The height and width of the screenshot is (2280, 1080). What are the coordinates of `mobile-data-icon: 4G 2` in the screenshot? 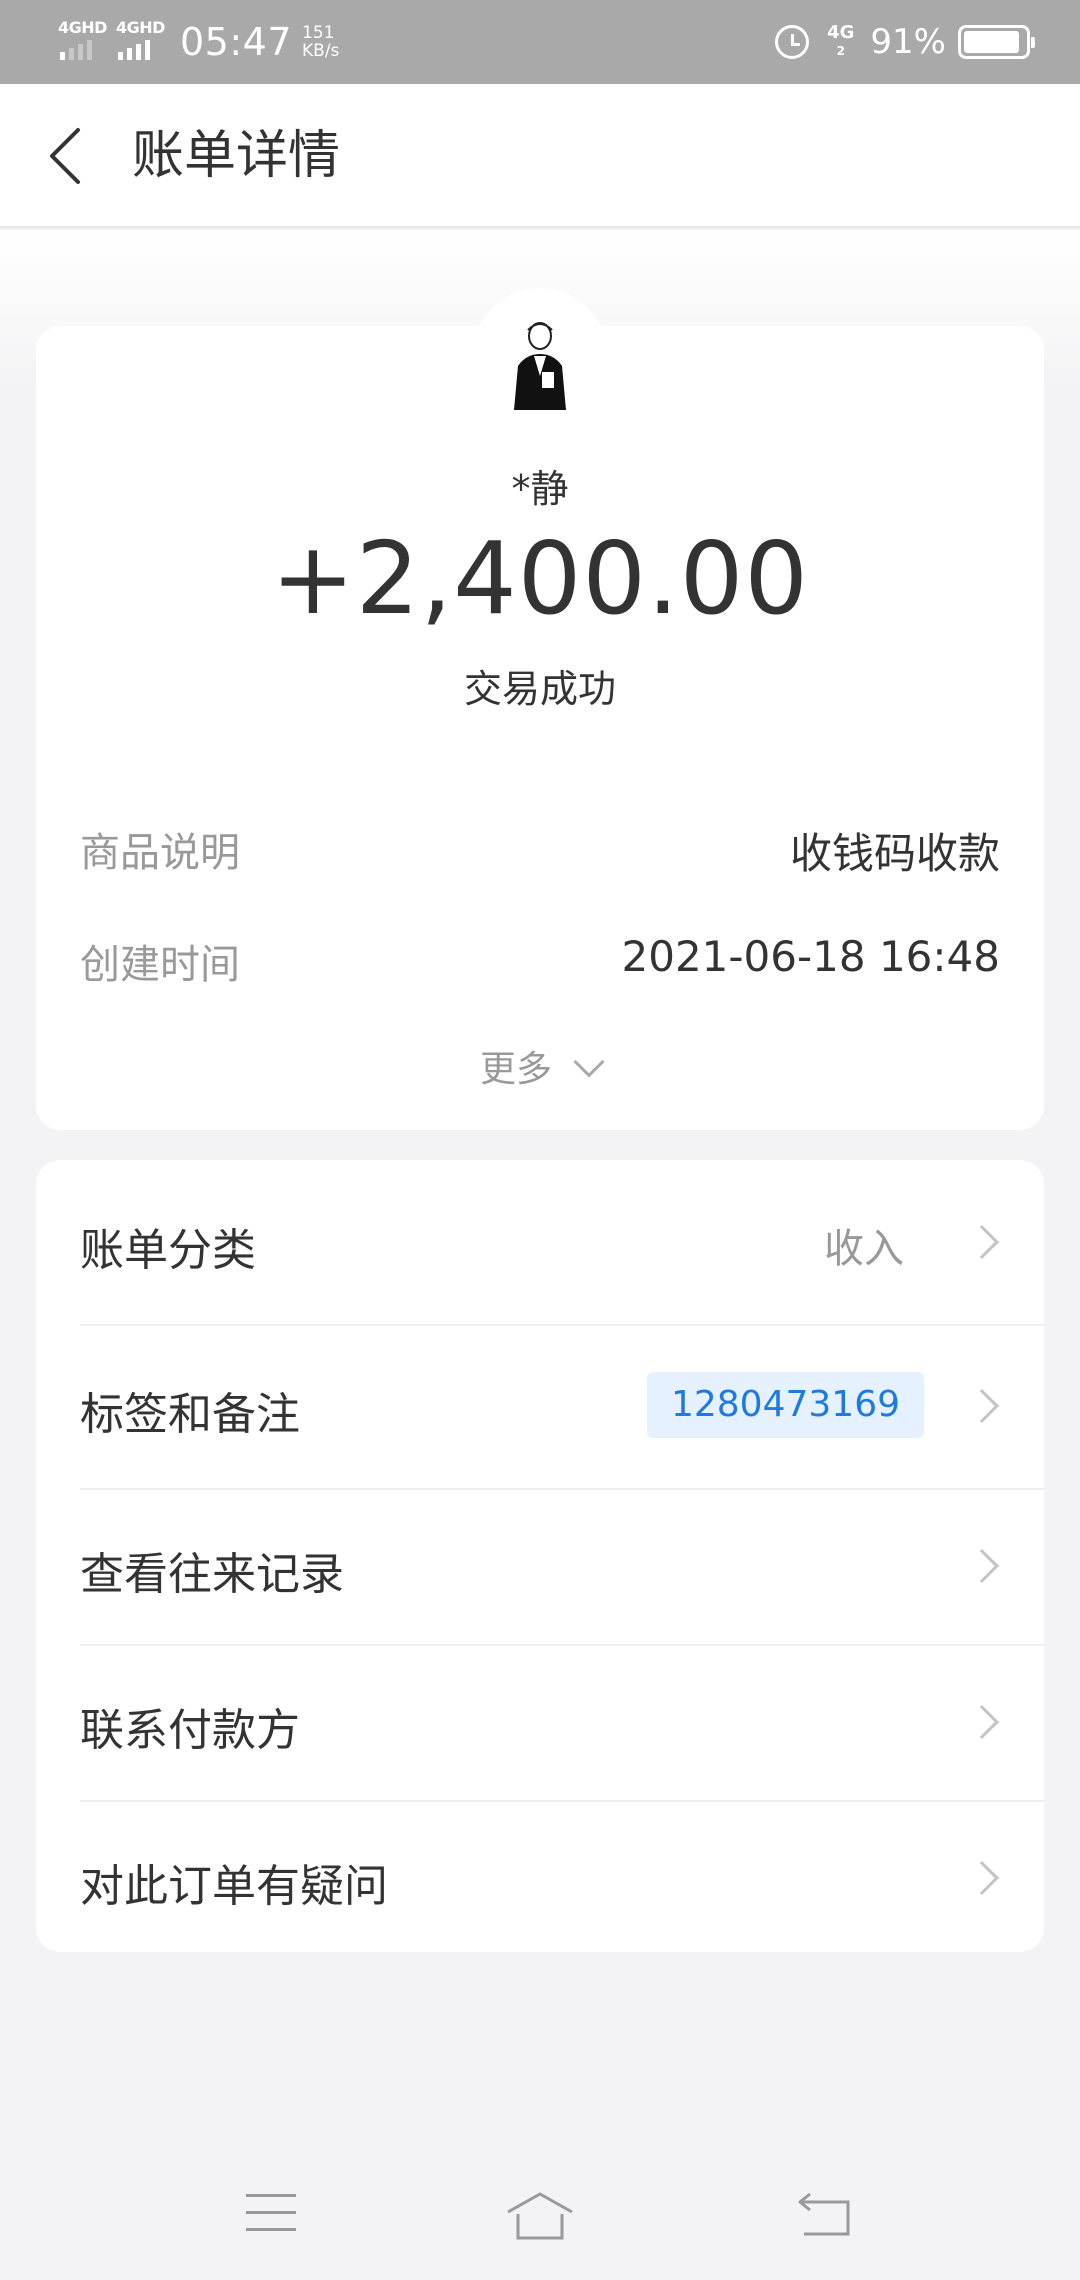 It's located at (840, 42).